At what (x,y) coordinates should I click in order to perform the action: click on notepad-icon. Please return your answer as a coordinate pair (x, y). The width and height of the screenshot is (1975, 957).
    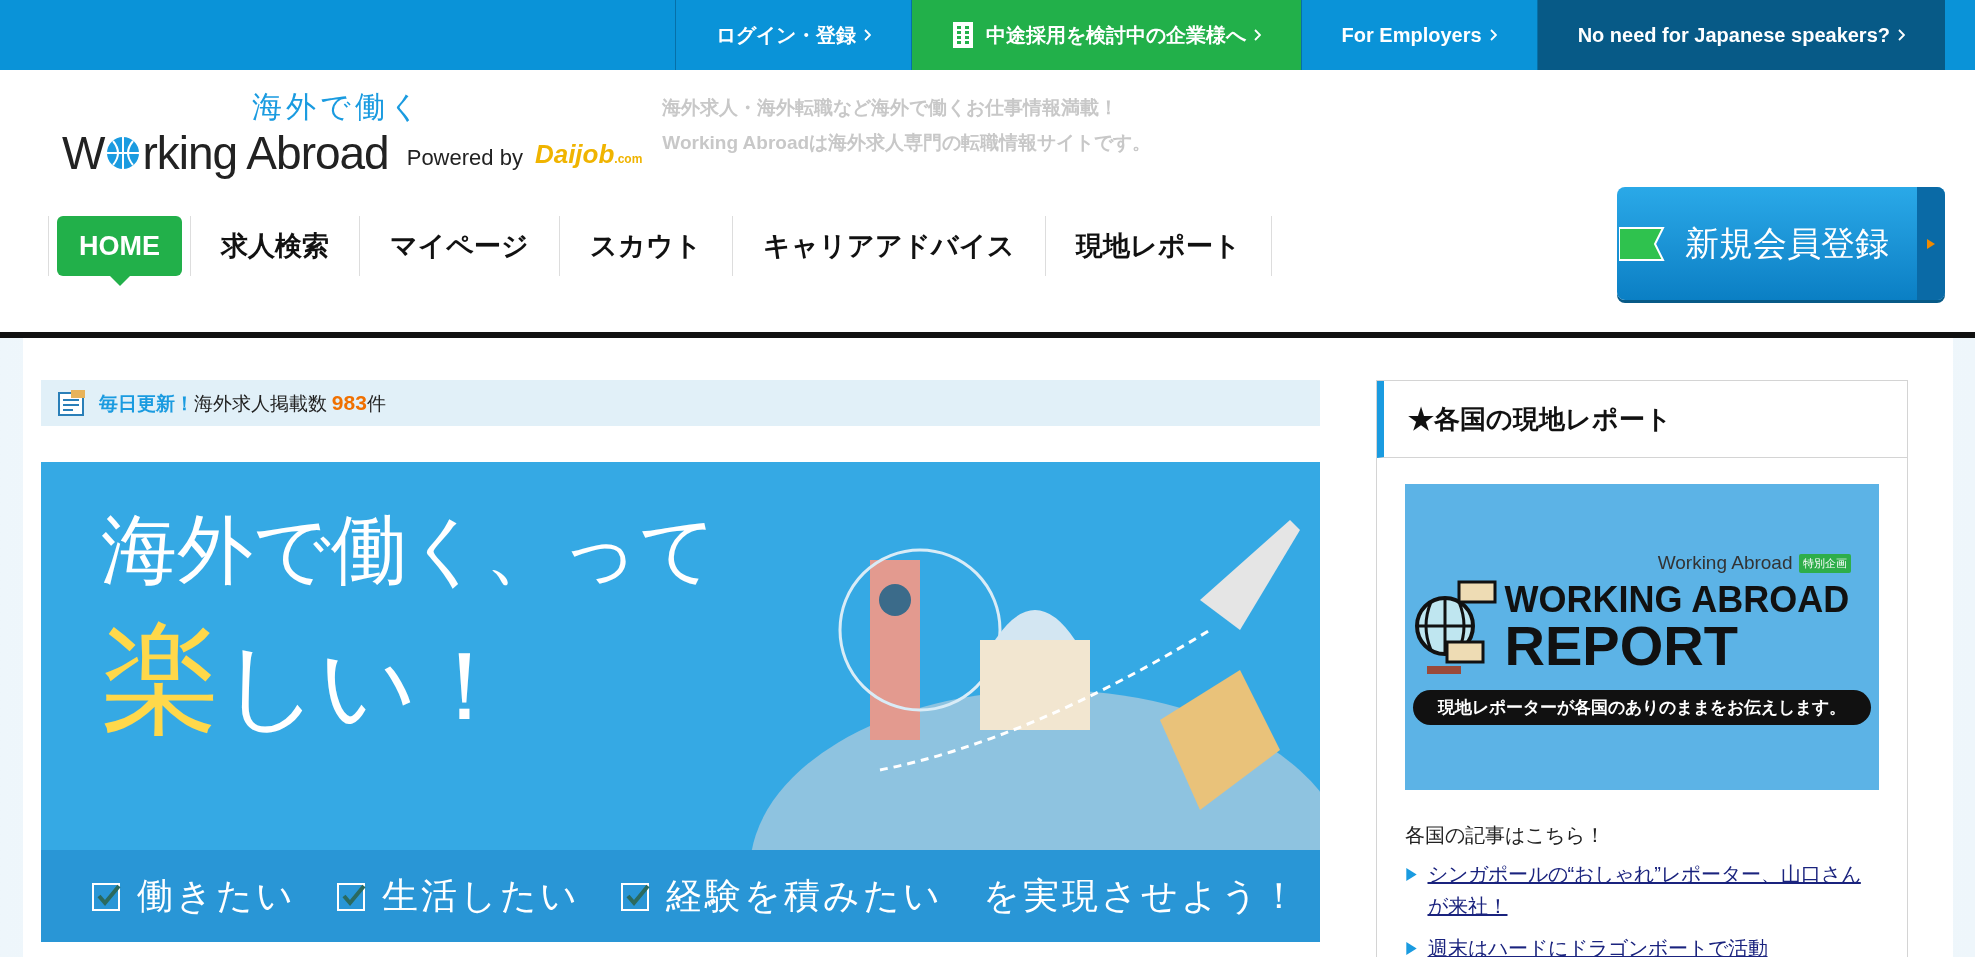
    Looking at the image, I should click on (71, 403).